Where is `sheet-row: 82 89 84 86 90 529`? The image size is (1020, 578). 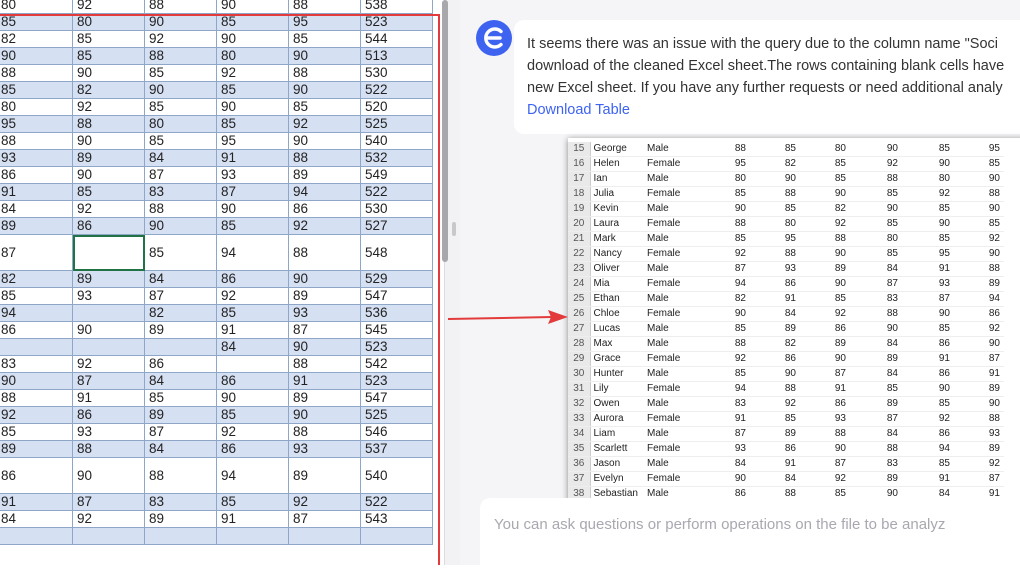 sheet-row: 82 89 84 86 90 529 is located at coordinates (216, 279).